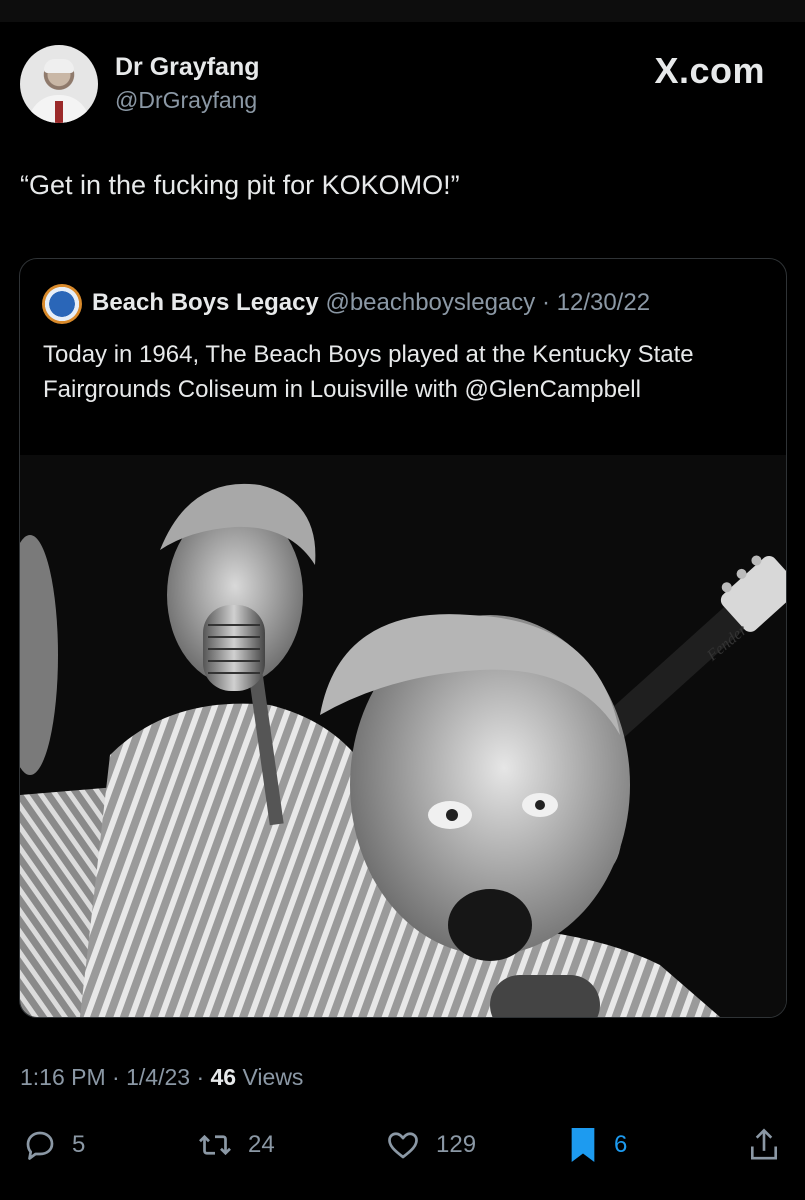  I want to click on tweet-meta: 1:16 PM · 1/4/23 · 46 Views, so click(161, 1077).